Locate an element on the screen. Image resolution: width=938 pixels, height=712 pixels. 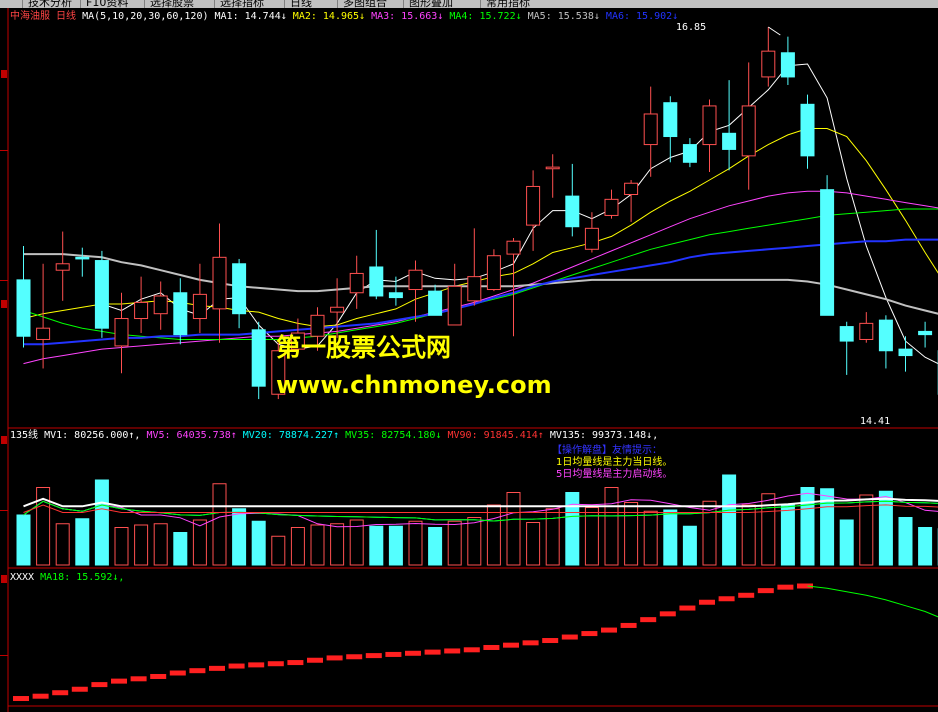
note-line-0: 【操作解盘】友情提示： is located at coordinates (607, 450).